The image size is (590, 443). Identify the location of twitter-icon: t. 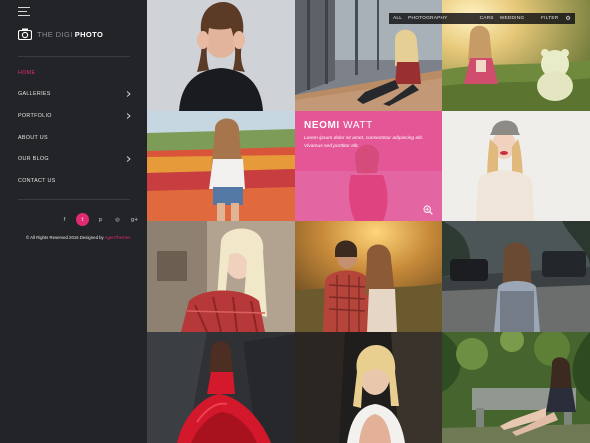
(82, 219).